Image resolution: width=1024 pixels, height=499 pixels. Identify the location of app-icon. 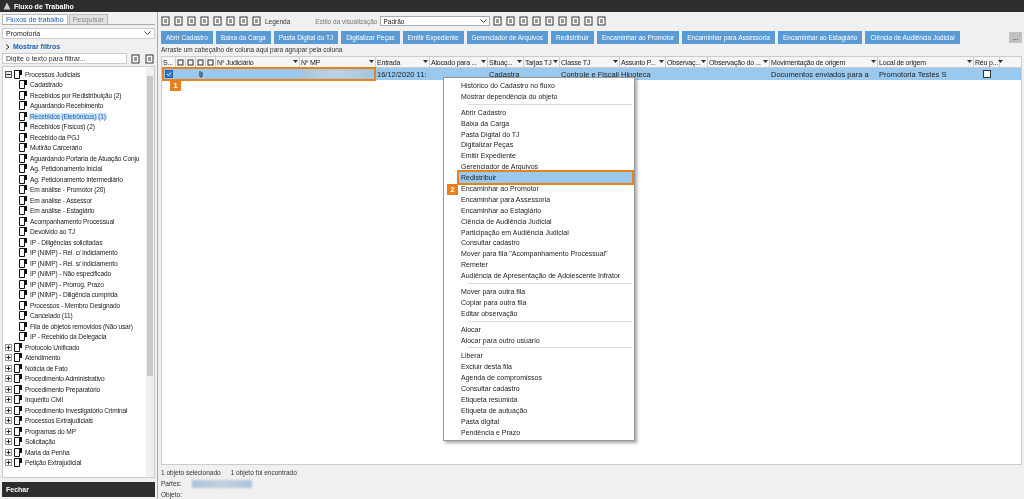
(7, 6).